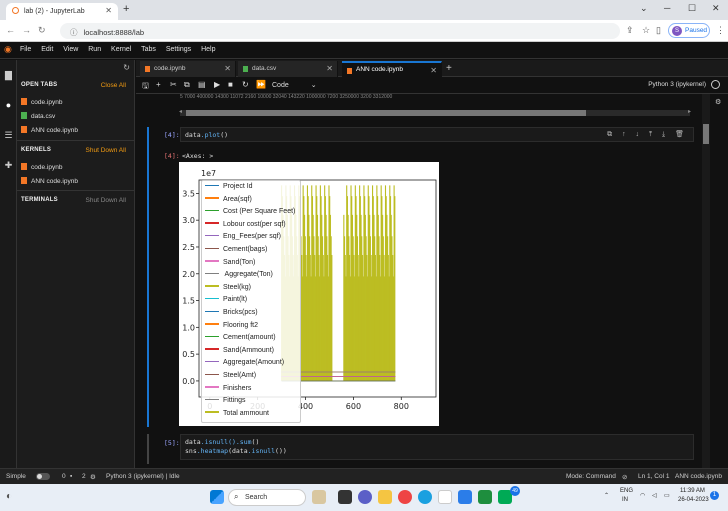 Image resolution: width=728 pixels, height=511 pixels. Describe the element at coordinates (217, 497) in the screenshot. I see `windows-start-icon` at that location.